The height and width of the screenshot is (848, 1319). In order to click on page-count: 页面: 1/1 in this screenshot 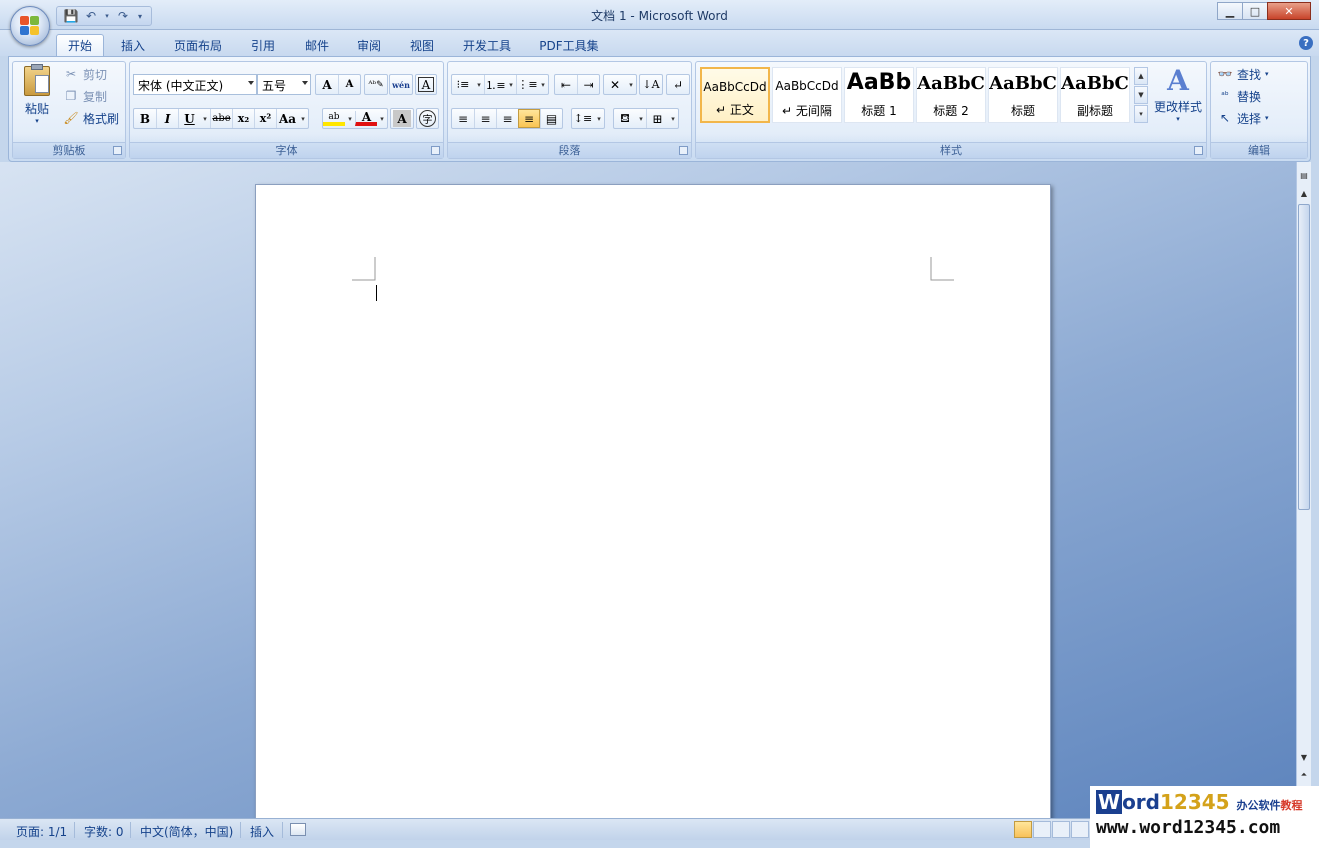, I will do `click(41, 831)`.